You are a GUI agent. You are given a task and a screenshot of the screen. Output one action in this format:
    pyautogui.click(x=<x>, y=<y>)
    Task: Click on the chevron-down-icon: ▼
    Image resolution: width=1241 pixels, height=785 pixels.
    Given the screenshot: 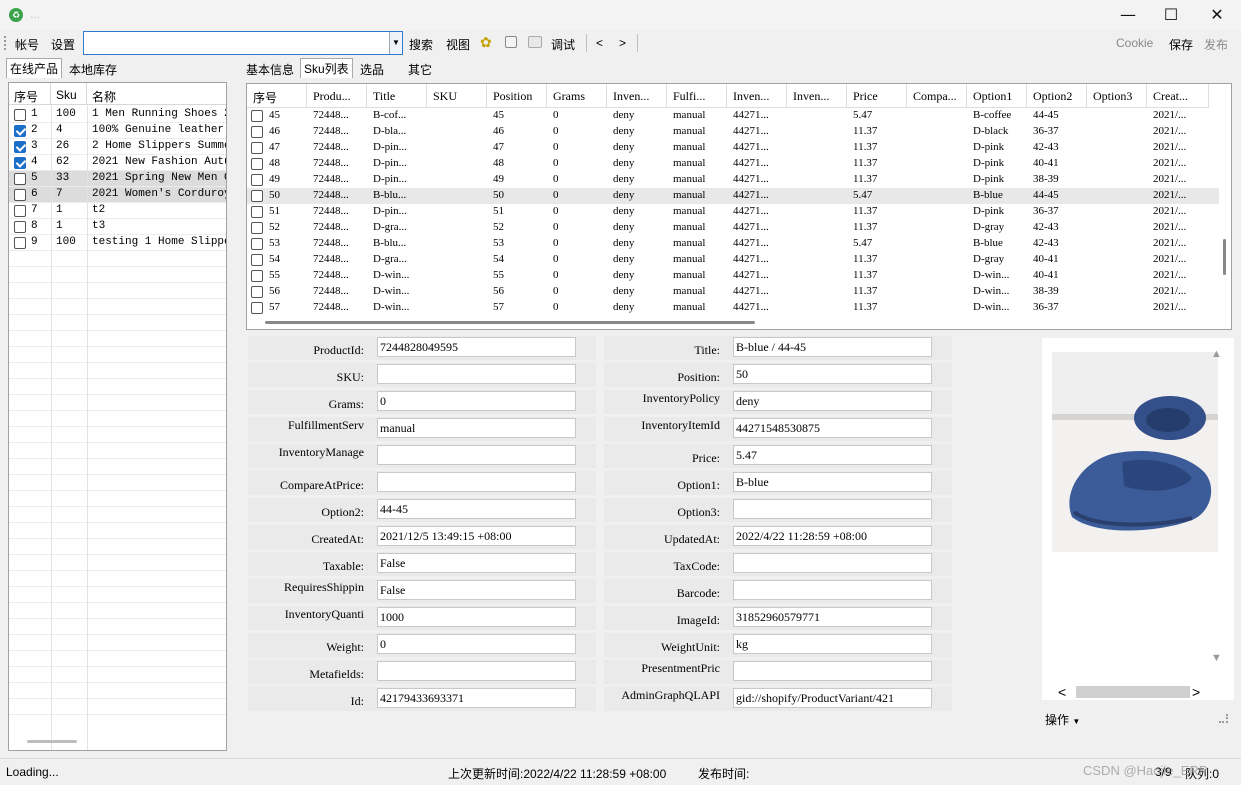 What is the action you would take?
    pyautogui.click(x=395, y=43)
    